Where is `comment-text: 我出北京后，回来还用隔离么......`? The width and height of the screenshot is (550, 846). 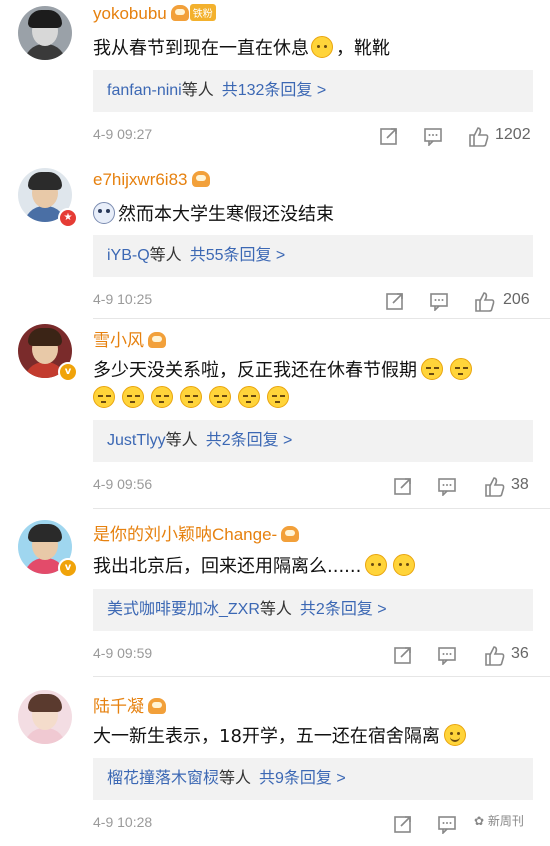
comment-text: 我出北京后，回来还用隔离么...... is located at coordinates (255, 565).